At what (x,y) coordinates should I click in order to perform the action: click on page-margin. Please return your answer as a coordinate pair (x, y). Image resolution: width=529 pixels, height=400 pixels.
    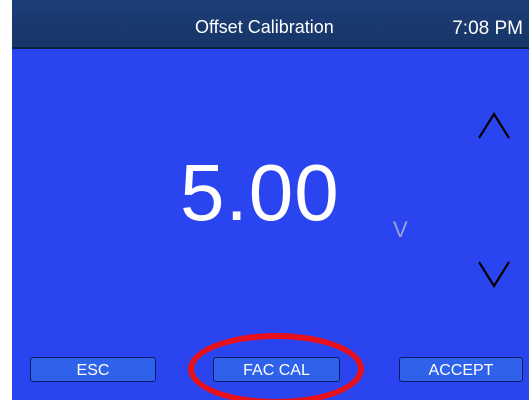
    Looking at the image, I should click on (6, 200).